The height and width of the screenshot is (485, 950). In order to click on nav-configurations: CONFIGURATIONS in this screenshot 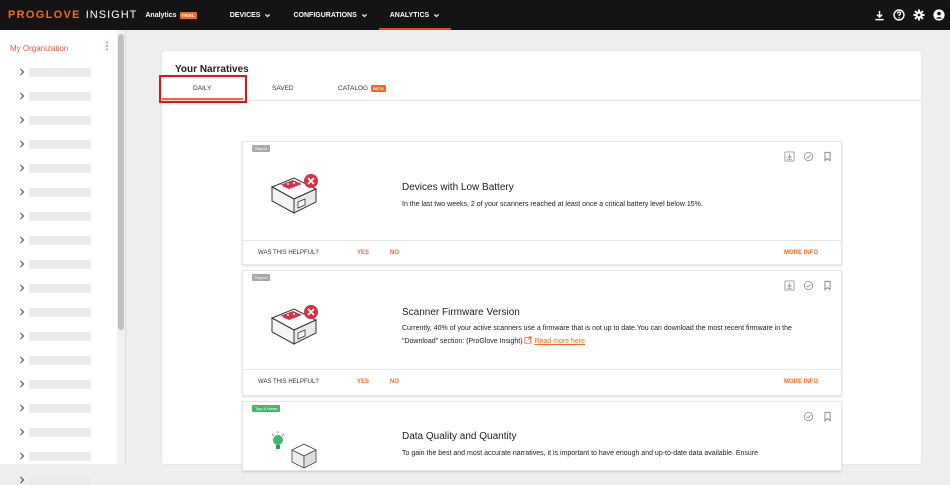, I will do `click(330, 15)`.